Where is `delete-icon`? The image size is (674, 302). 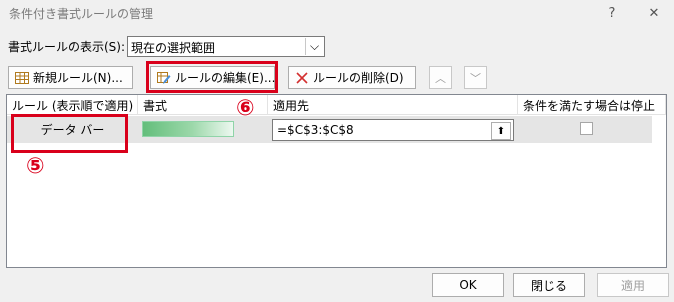
delete-icon is located at coordinates (302, 78).